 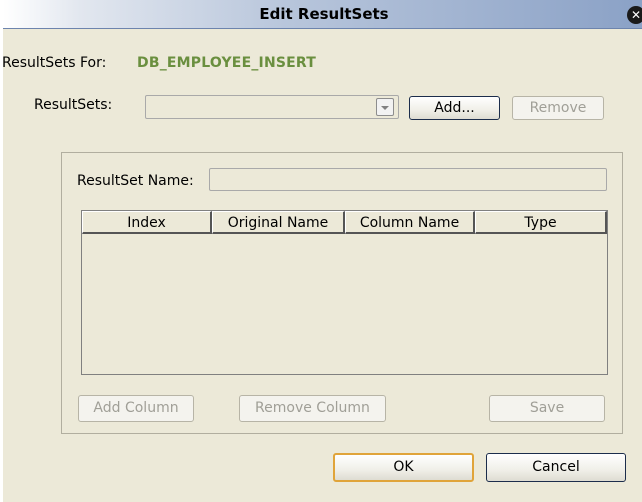 I want to click on table-header: Index Original Name Column Name Type, so click(x=344, y=222).